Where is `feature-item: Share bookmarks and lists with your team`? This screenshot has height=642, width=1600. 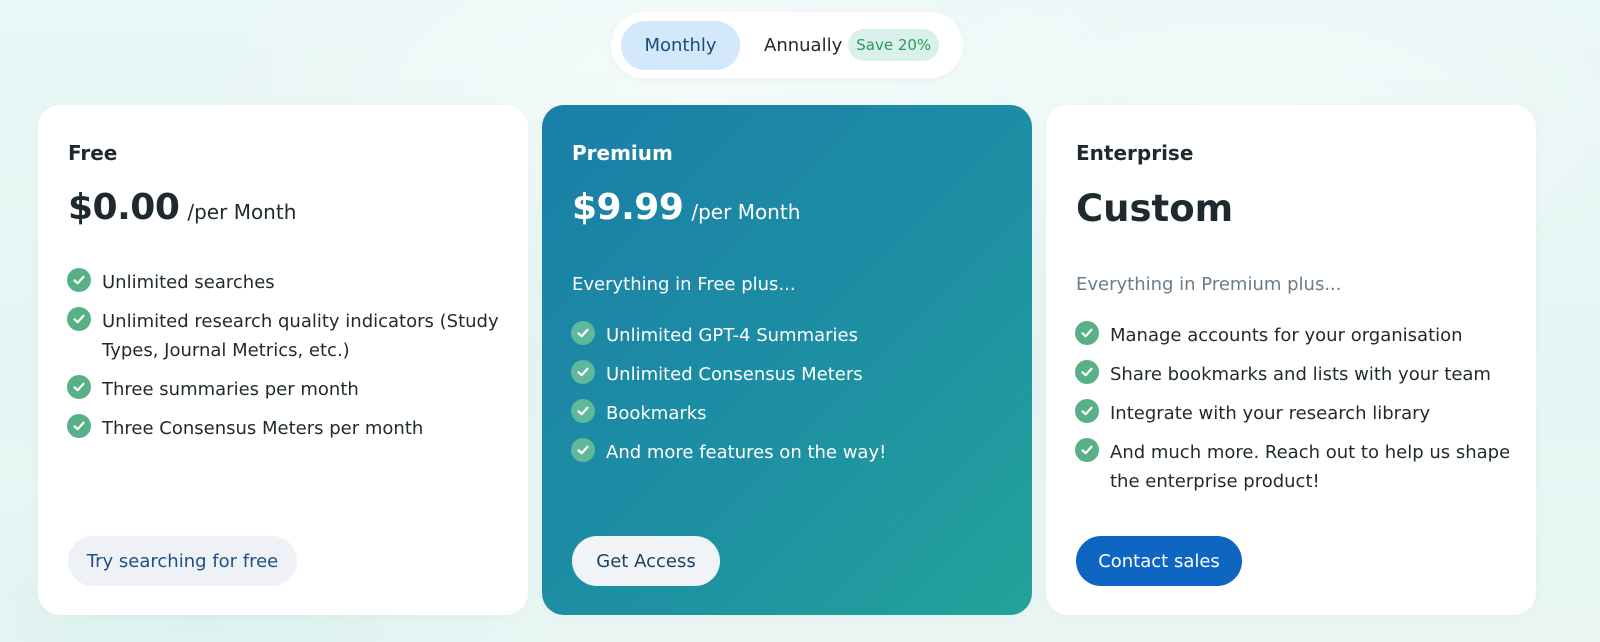
feature-item: Share bookmarks and lists with your team is located at coordinates (1295, 374).